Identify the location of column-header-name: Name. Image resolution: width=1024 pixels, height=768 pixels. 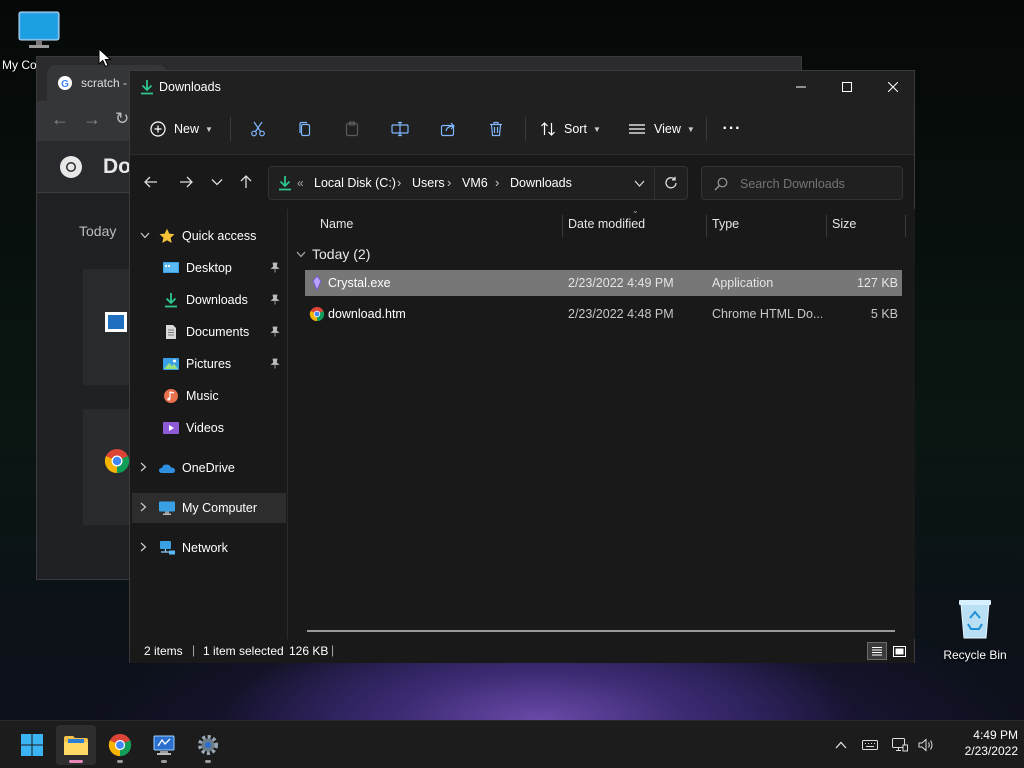
(440, 224).